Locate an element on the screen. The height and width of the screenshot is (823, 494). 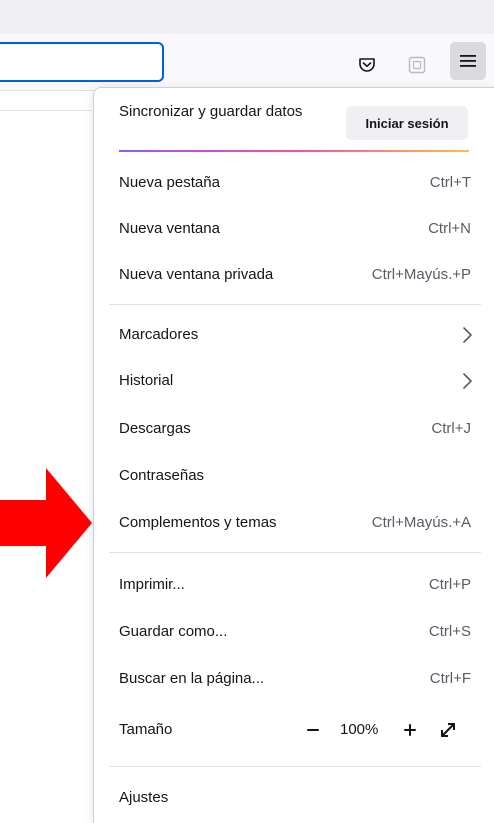
menu-item-zoom: Tamaño 100% is located at coordinates (294, 731).